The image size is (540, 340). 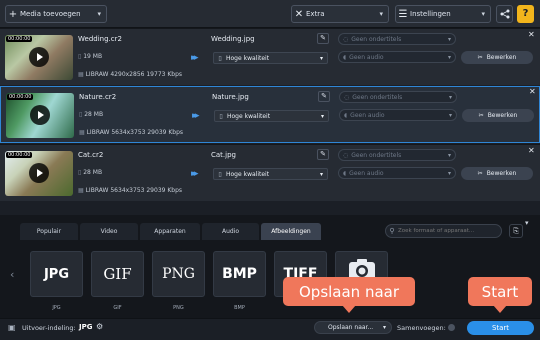 I want to click on add-media-label: Media toevoegen, so click(x=50, y=14).